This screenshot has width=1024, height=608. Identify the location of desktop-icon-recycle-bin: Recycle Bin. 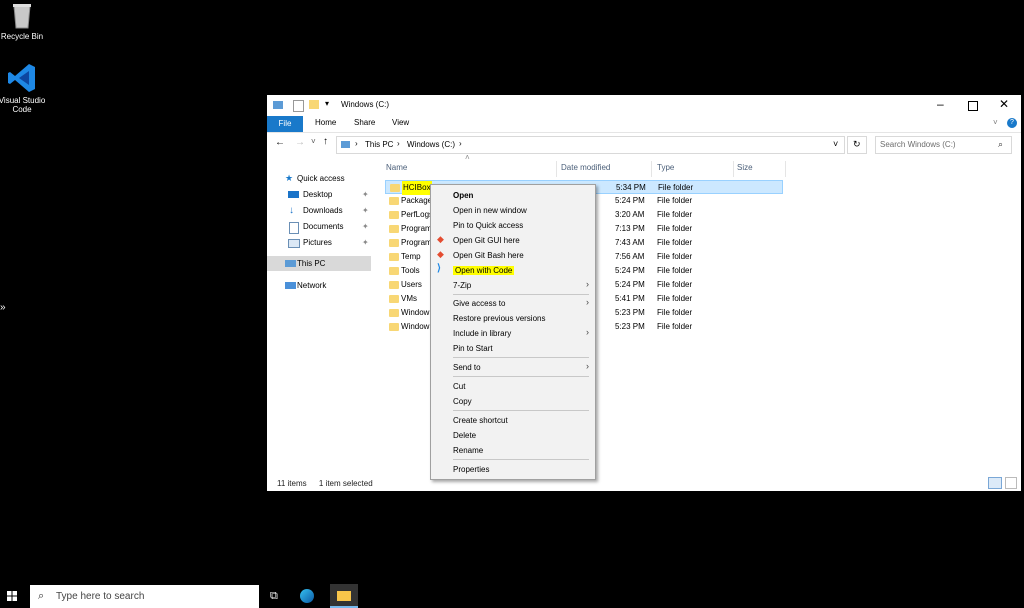
(26, 21).